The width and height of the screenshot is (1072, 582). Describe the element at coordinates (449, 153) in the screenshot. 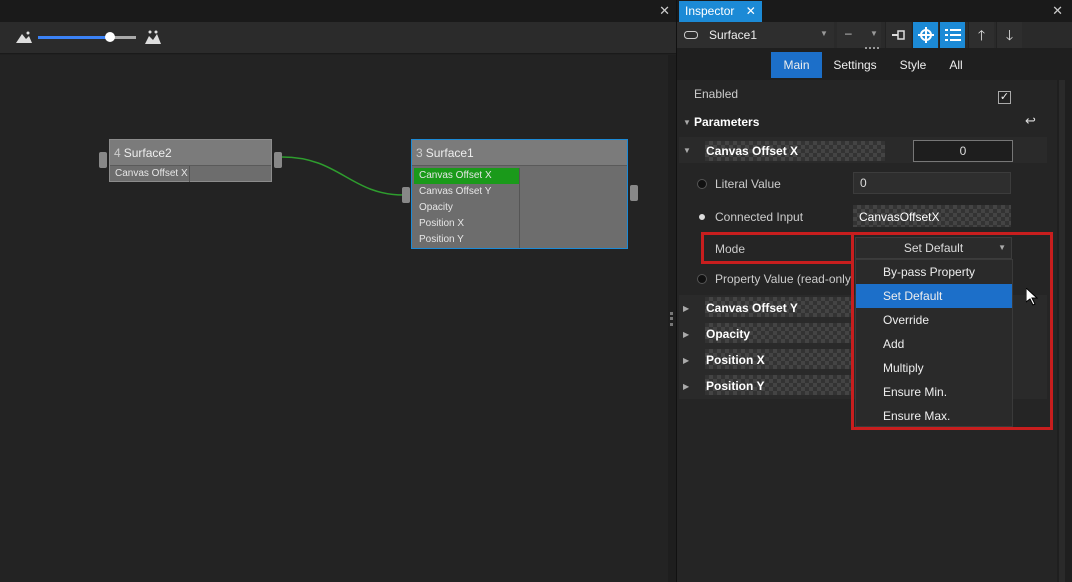

I see `node-name: Surface1` at that location.